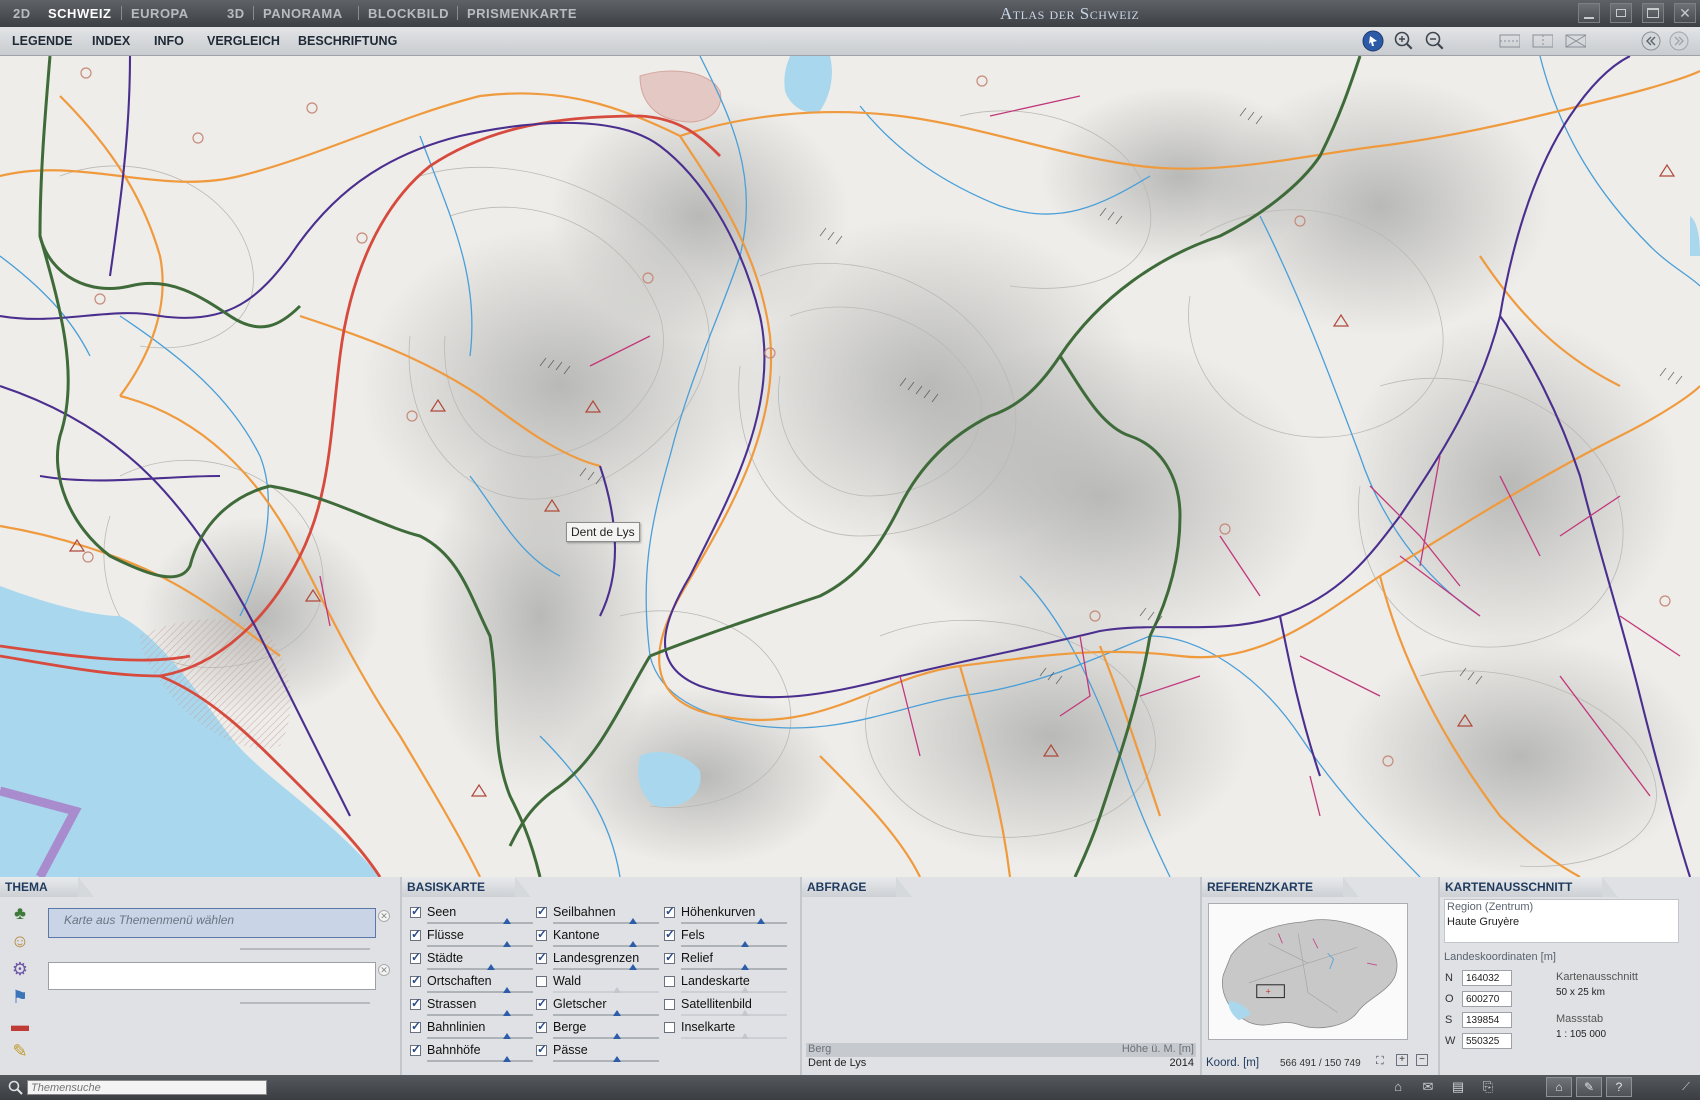 The width and height of the screenshot is (1700, 1100). I want to click on layer-seilbahnen: Seilbahnen, so click(598, 915).